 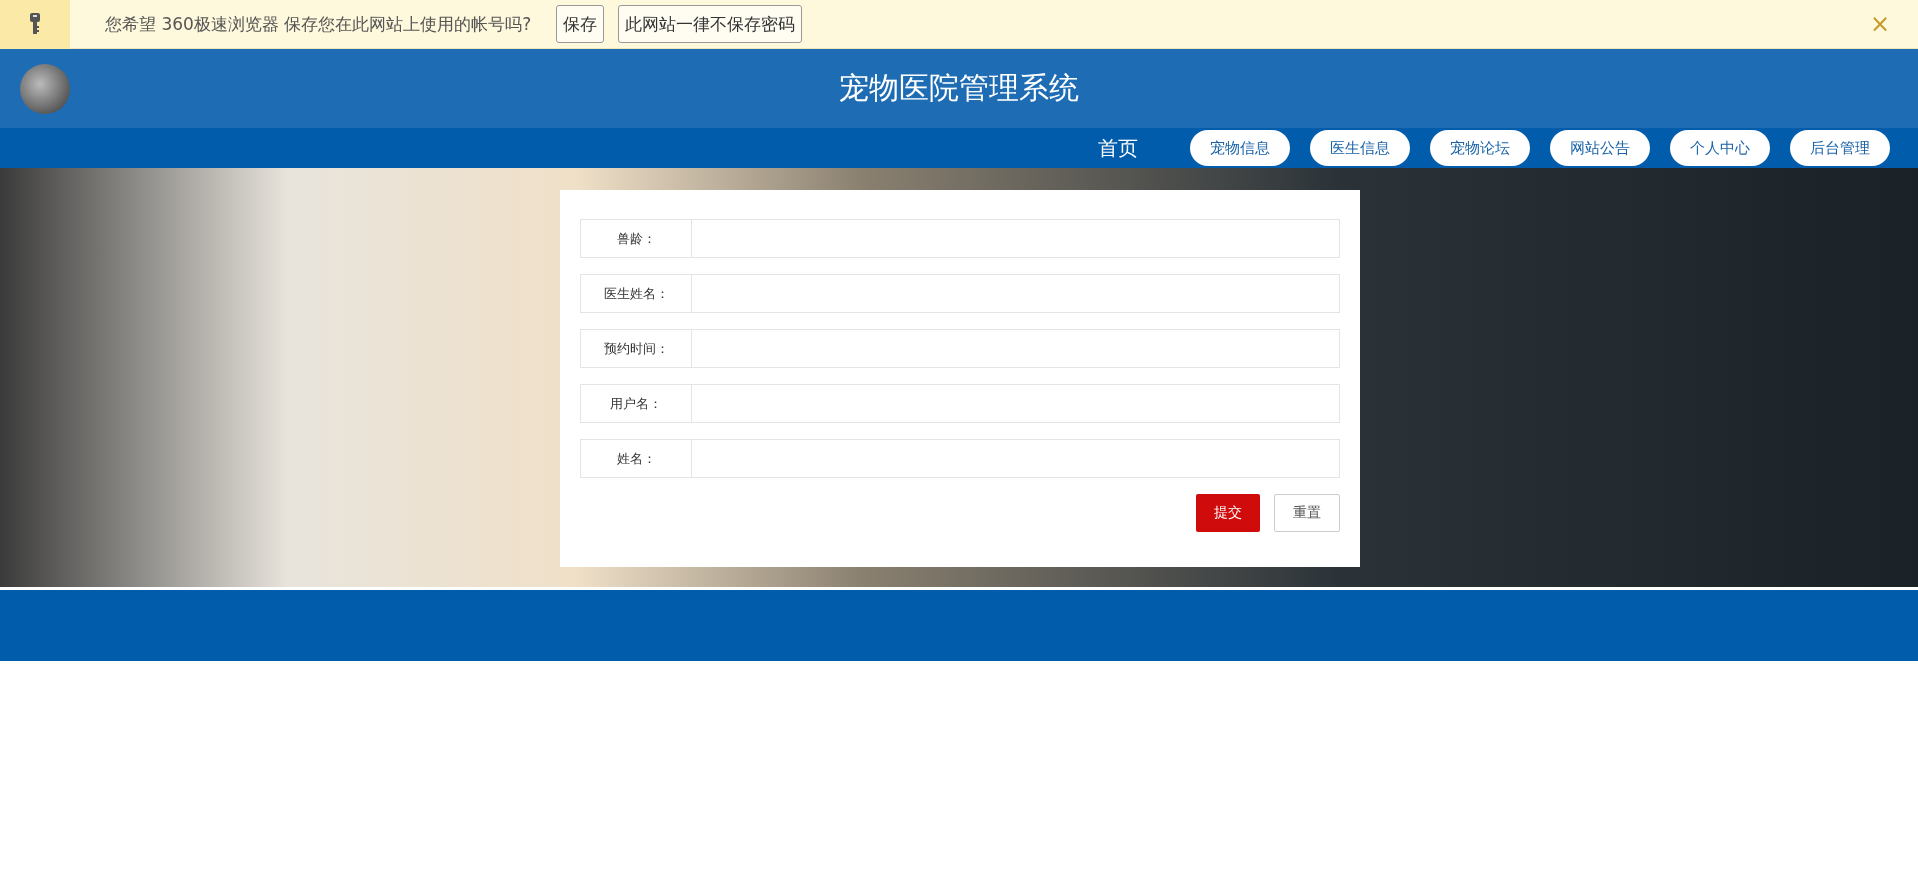 I want to click on password-bar-button: 此网站一律不保存密码, so click(x=710, y=24).